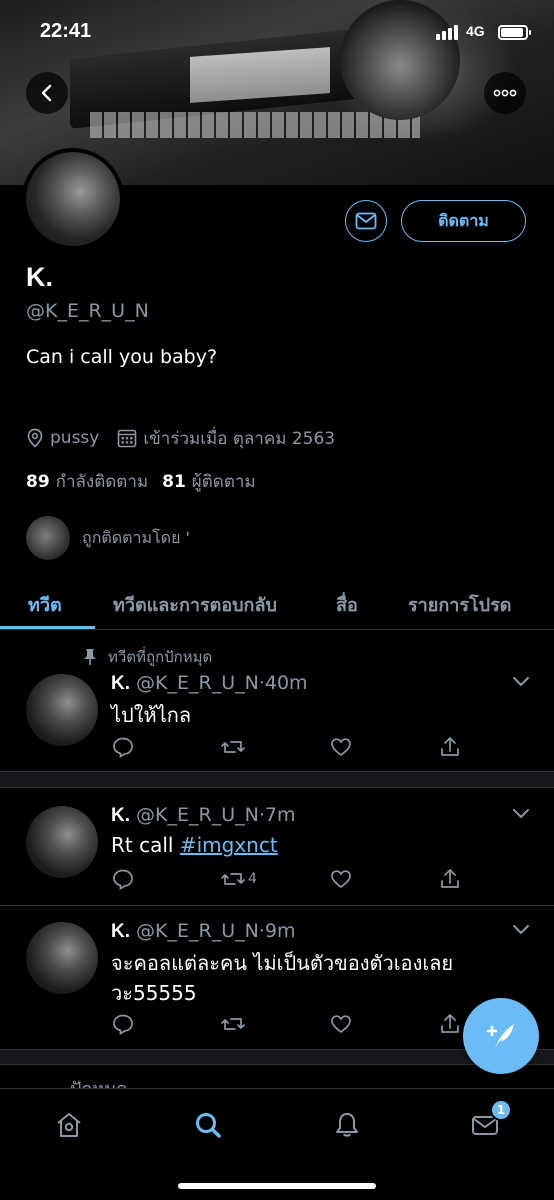 The image size is (554, 1200). I want to click on tab-media: สื่อ, so click(347, 604).